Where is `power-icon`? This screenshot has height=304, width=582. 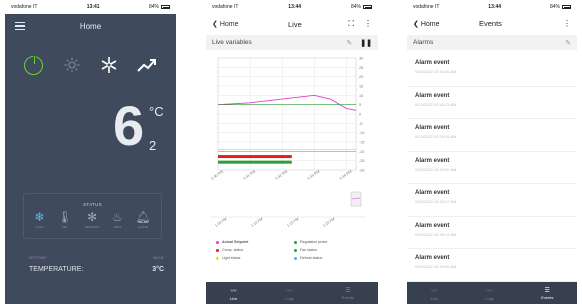 power-icon is located at coordinates (34, 65).